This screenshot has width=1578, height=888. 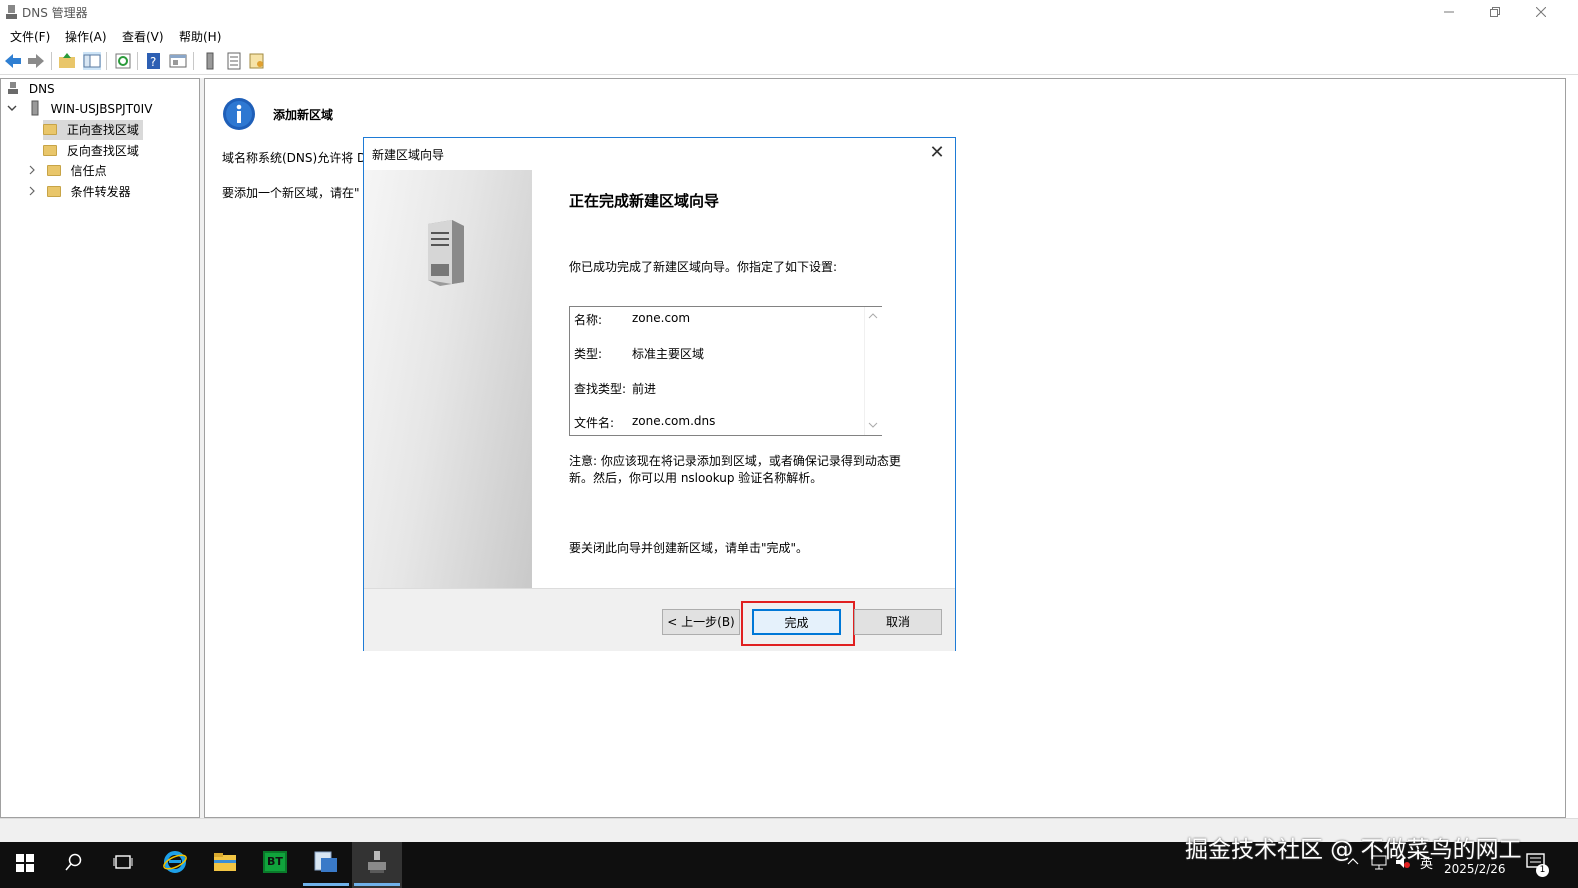 I want to click on file-explorer-icon, so click(x=225, y=862).